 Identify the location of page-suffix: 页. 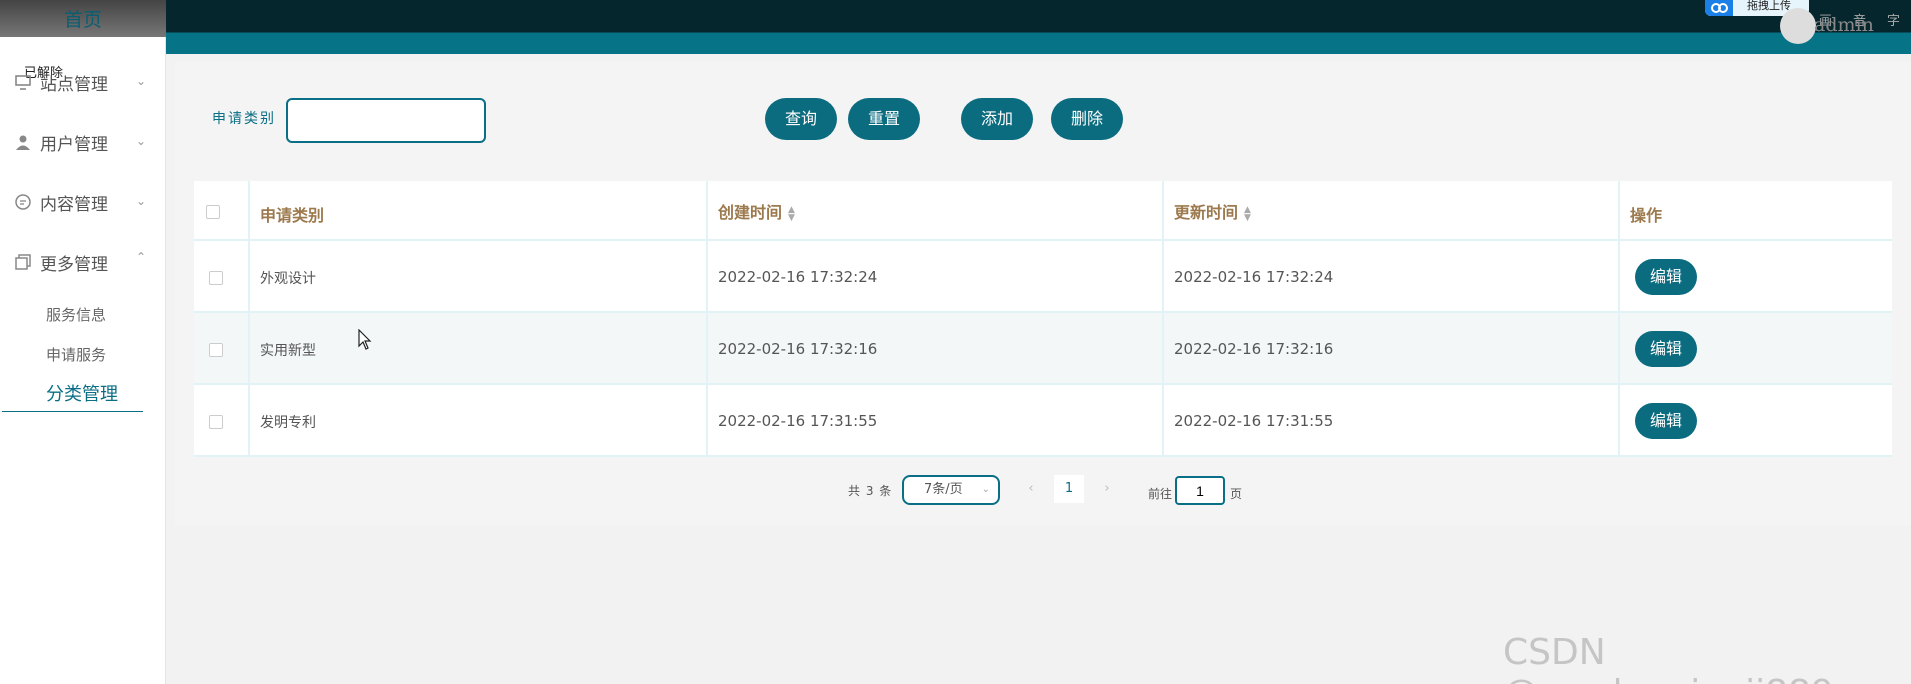
(1236, 494).